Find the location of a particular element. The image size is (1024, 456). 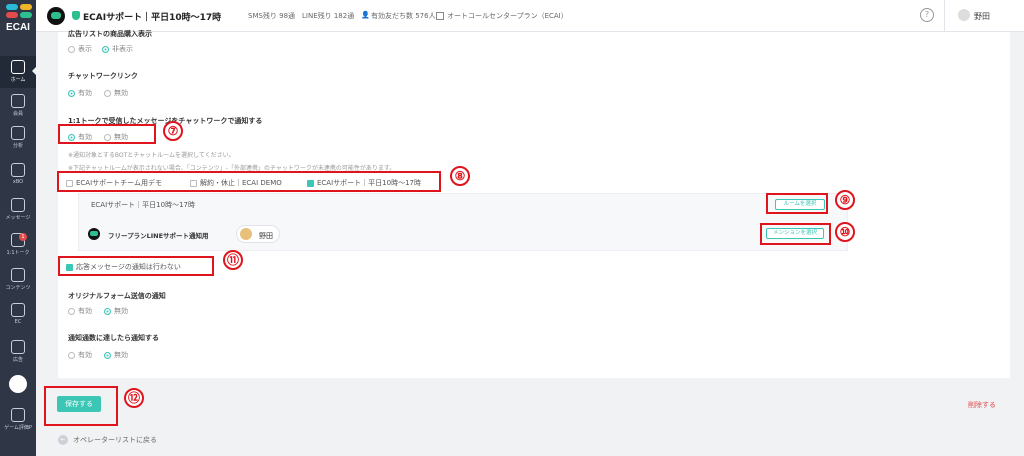

notify-note-1: ※通知対象とするBOTとチャットルームを選択してください。 is located at coordinates (151, 155).